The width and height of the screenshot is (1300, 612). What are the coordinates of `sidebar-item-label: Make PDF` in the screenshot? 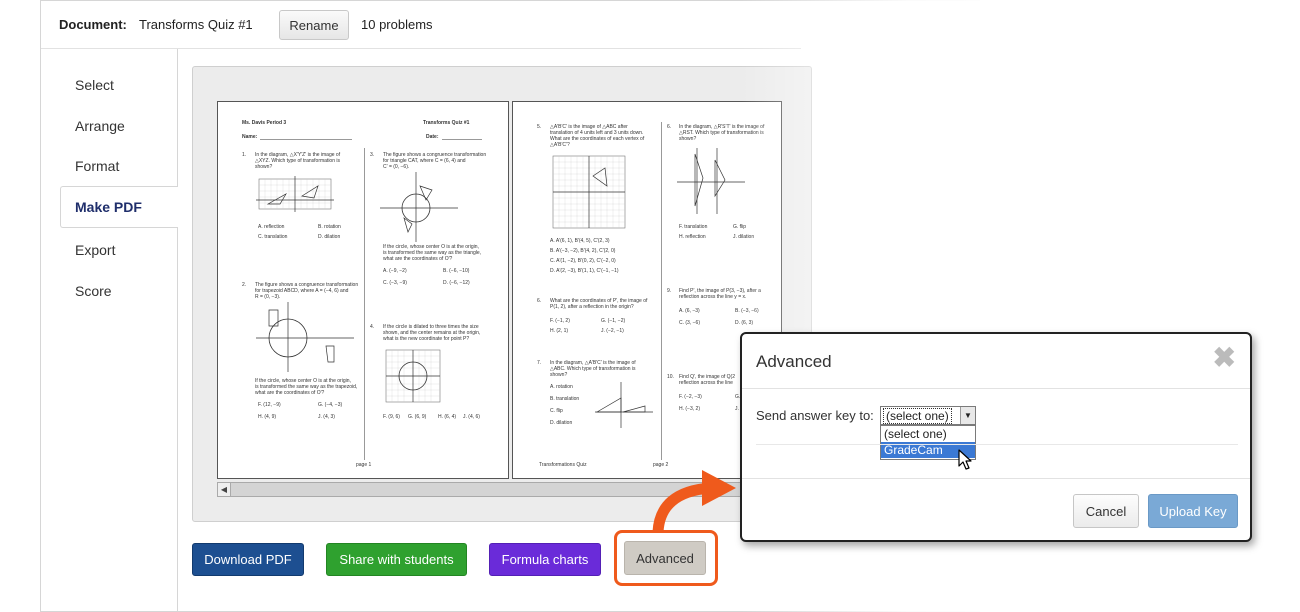 It's located at (108, 207).